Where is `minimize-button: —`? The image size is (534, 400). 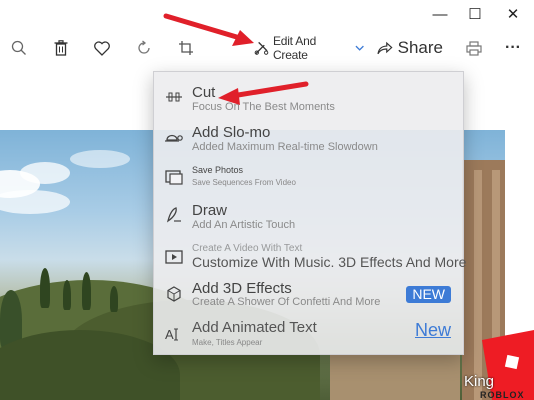
minimize-button: — is located at coordinates (440, 14).